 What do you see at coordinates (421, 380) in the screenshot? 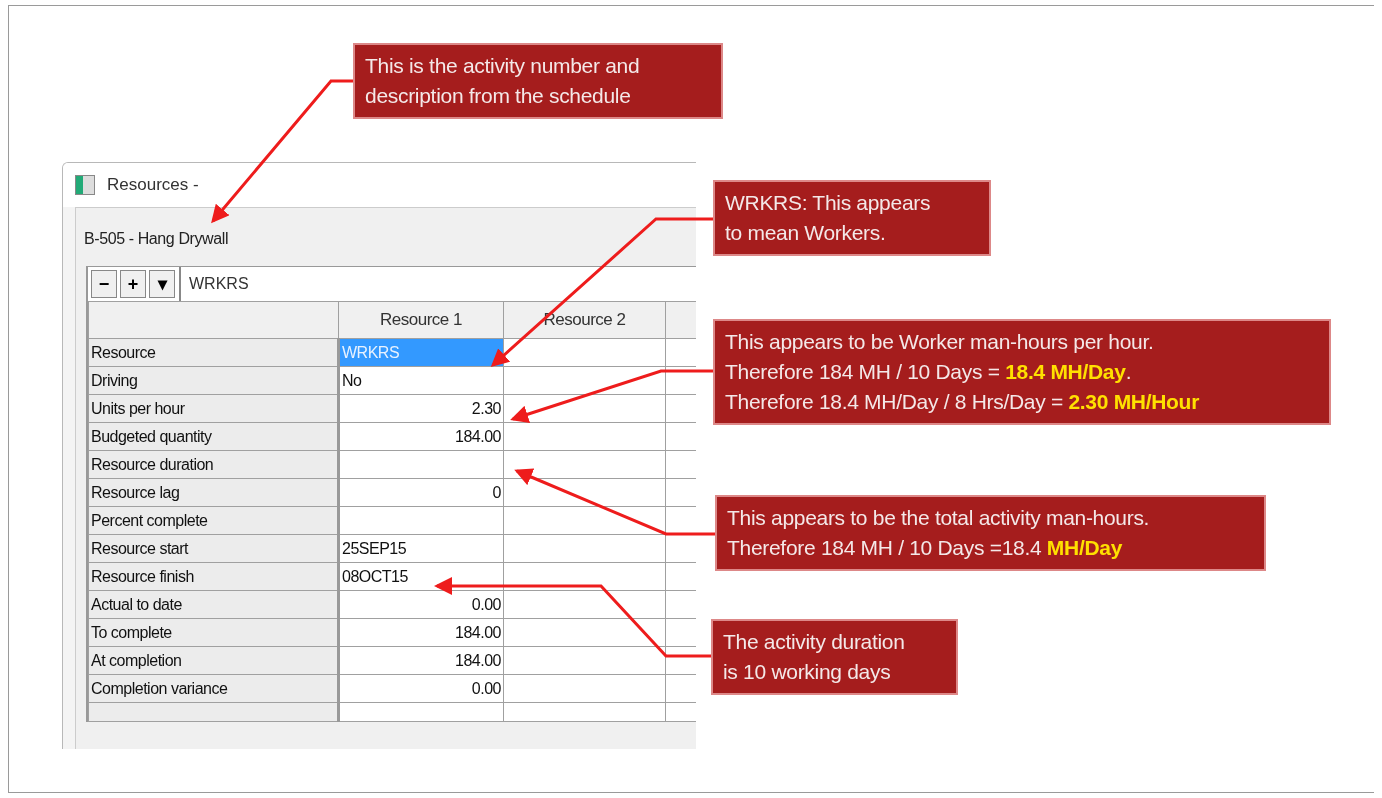
I see `table-cell: No` at bounding box center [421, 380].